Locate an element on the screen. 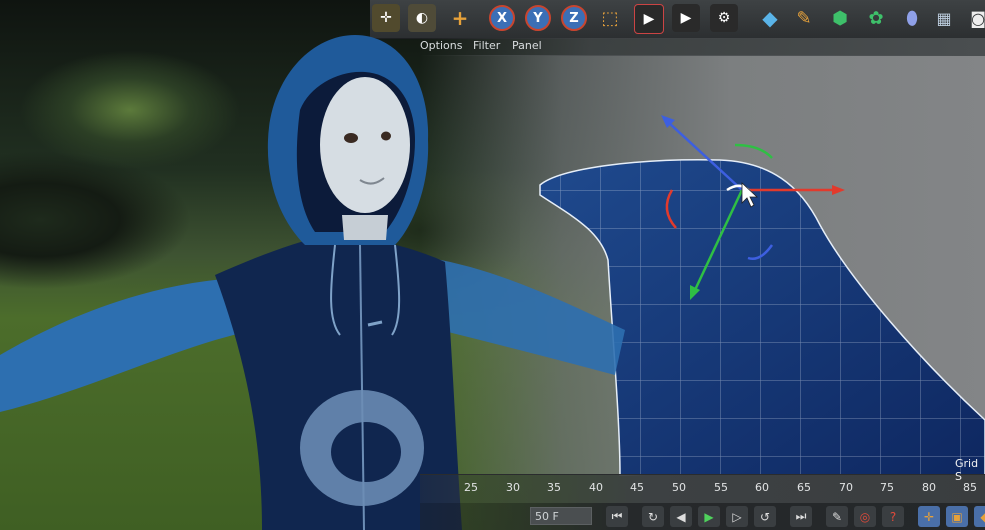 The width and height of the screenshot is (985, 530). right-arm-sleeve is located at coordinates (527, 316).